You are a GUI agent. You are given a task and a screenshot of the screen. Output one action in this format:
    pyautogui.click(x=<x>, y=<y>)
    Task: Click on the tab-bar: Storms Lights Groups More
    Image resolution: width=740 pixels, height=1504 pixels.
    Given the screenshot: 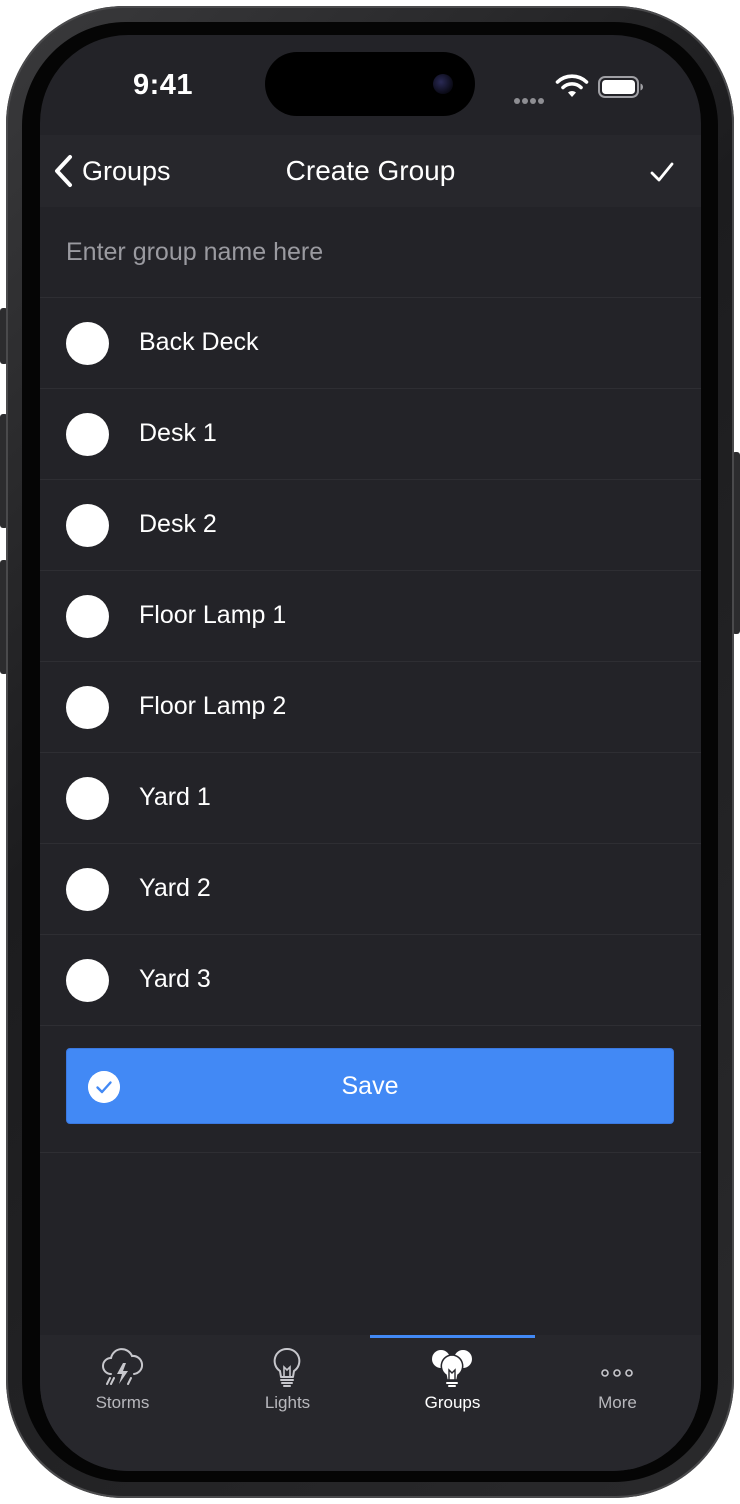 What is the action you would take?
    pyautogui.click(x=370, y=1403)
    